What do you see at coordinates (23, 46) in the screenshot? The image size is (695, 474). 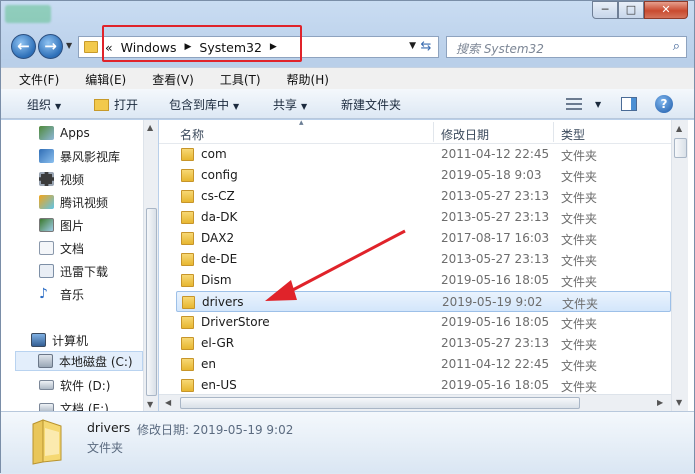 I see `back-button: ←` at bounding box center [23, 46].